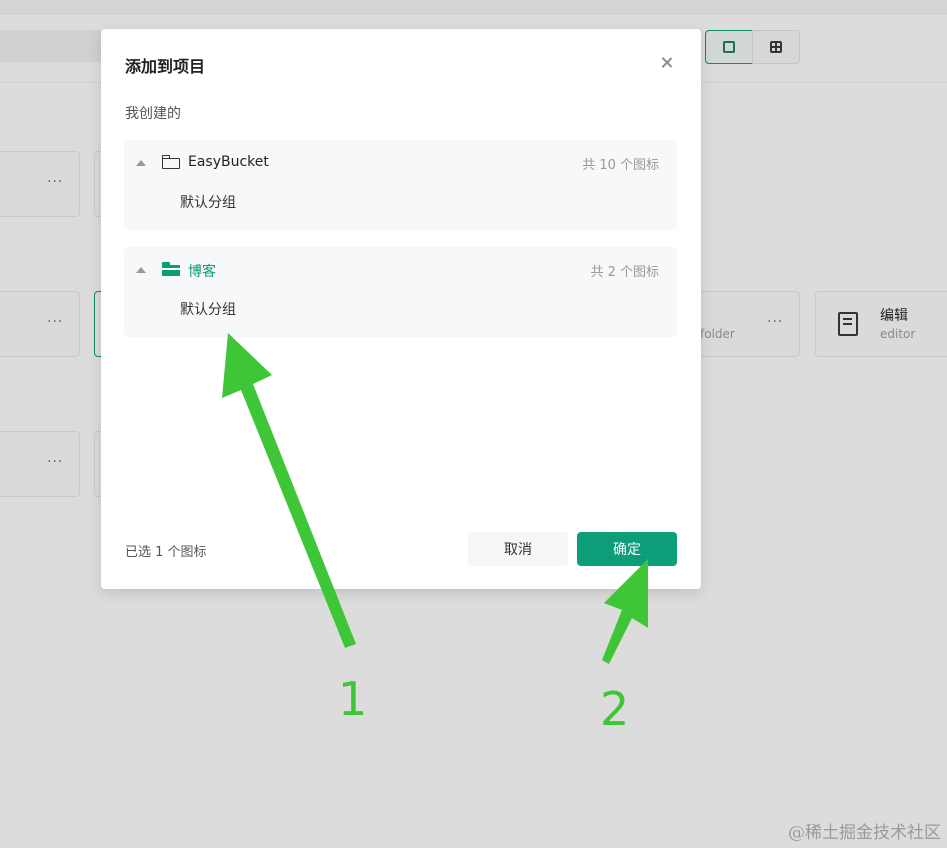 This screenshot has height=848, width=947. I want to click on project-name: 博客, so click(202, 272).